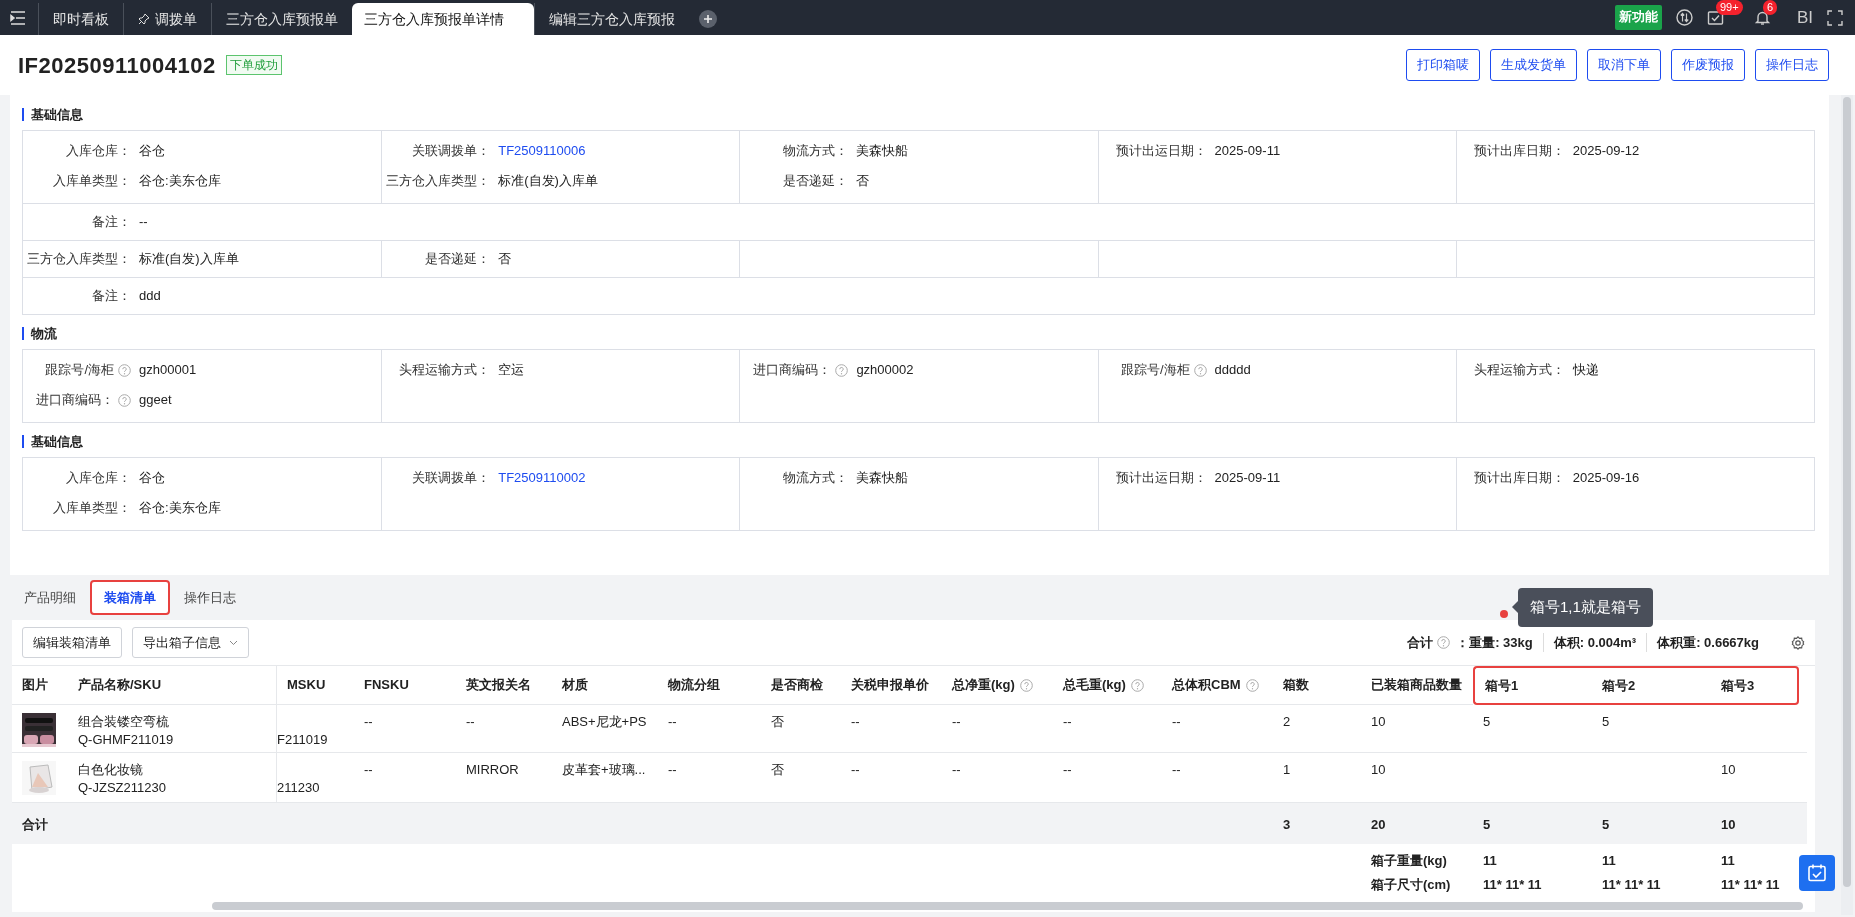 Image resolution: width=1855 pixels, height=917 pixels. What do you see at coordinates (983, 685) in the screenshot?
I see `column-header: 总净重(kg)` at bounding box center [983, 685].